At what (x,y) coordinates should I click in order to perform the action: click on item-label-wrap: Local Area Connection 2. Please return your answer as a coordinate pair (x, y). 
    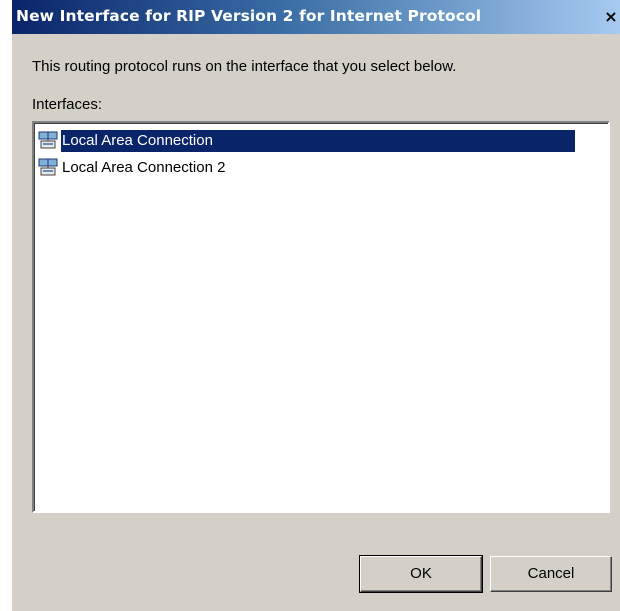
    Looking at the image, I should click on (144, 168).